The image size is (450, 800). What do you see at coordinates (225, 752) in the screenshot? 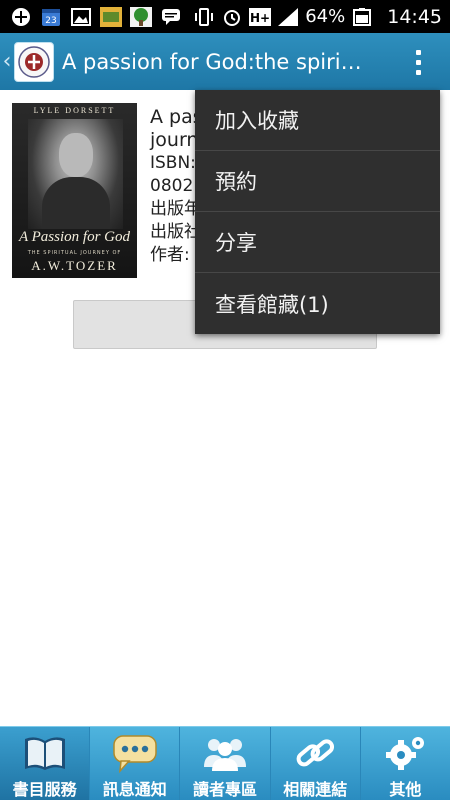
I see `users-icon` at bounding box center [225, 752].